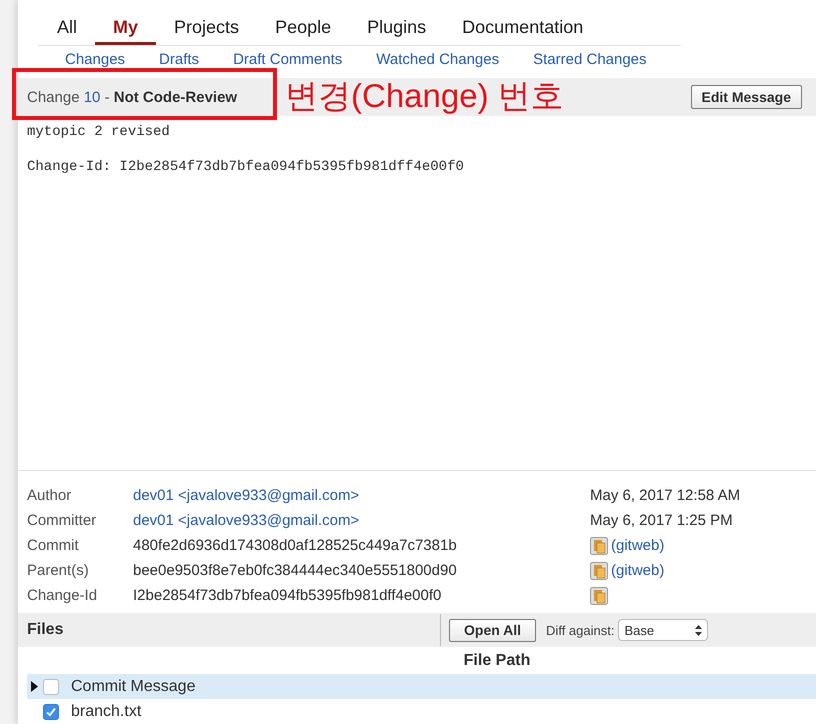 The height and width of the screenshot is (724, 816). What do you see at coordinates (58, 570) in the screenshot?
I see `info-label: Parent(s)` at bounding box center [58, 570].